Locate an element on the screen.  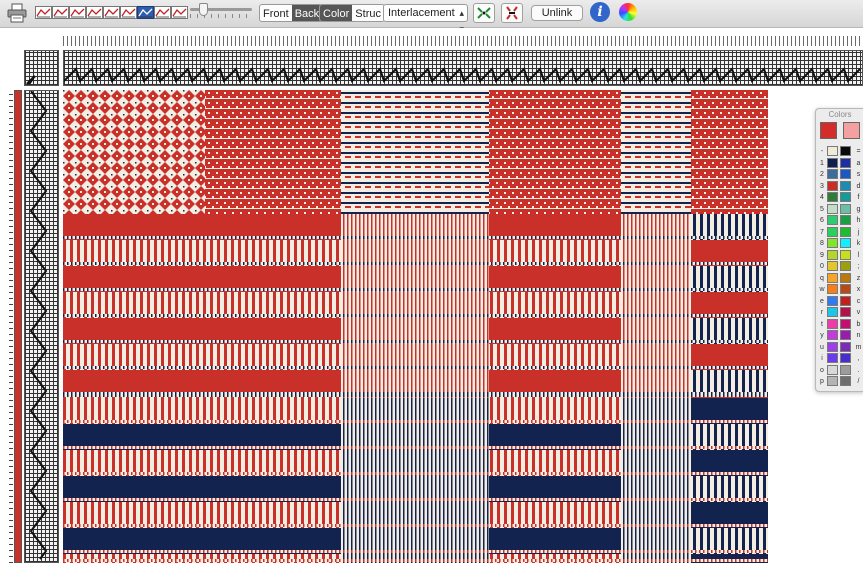
color-wheel-icon is located at coordinates (628, 12).